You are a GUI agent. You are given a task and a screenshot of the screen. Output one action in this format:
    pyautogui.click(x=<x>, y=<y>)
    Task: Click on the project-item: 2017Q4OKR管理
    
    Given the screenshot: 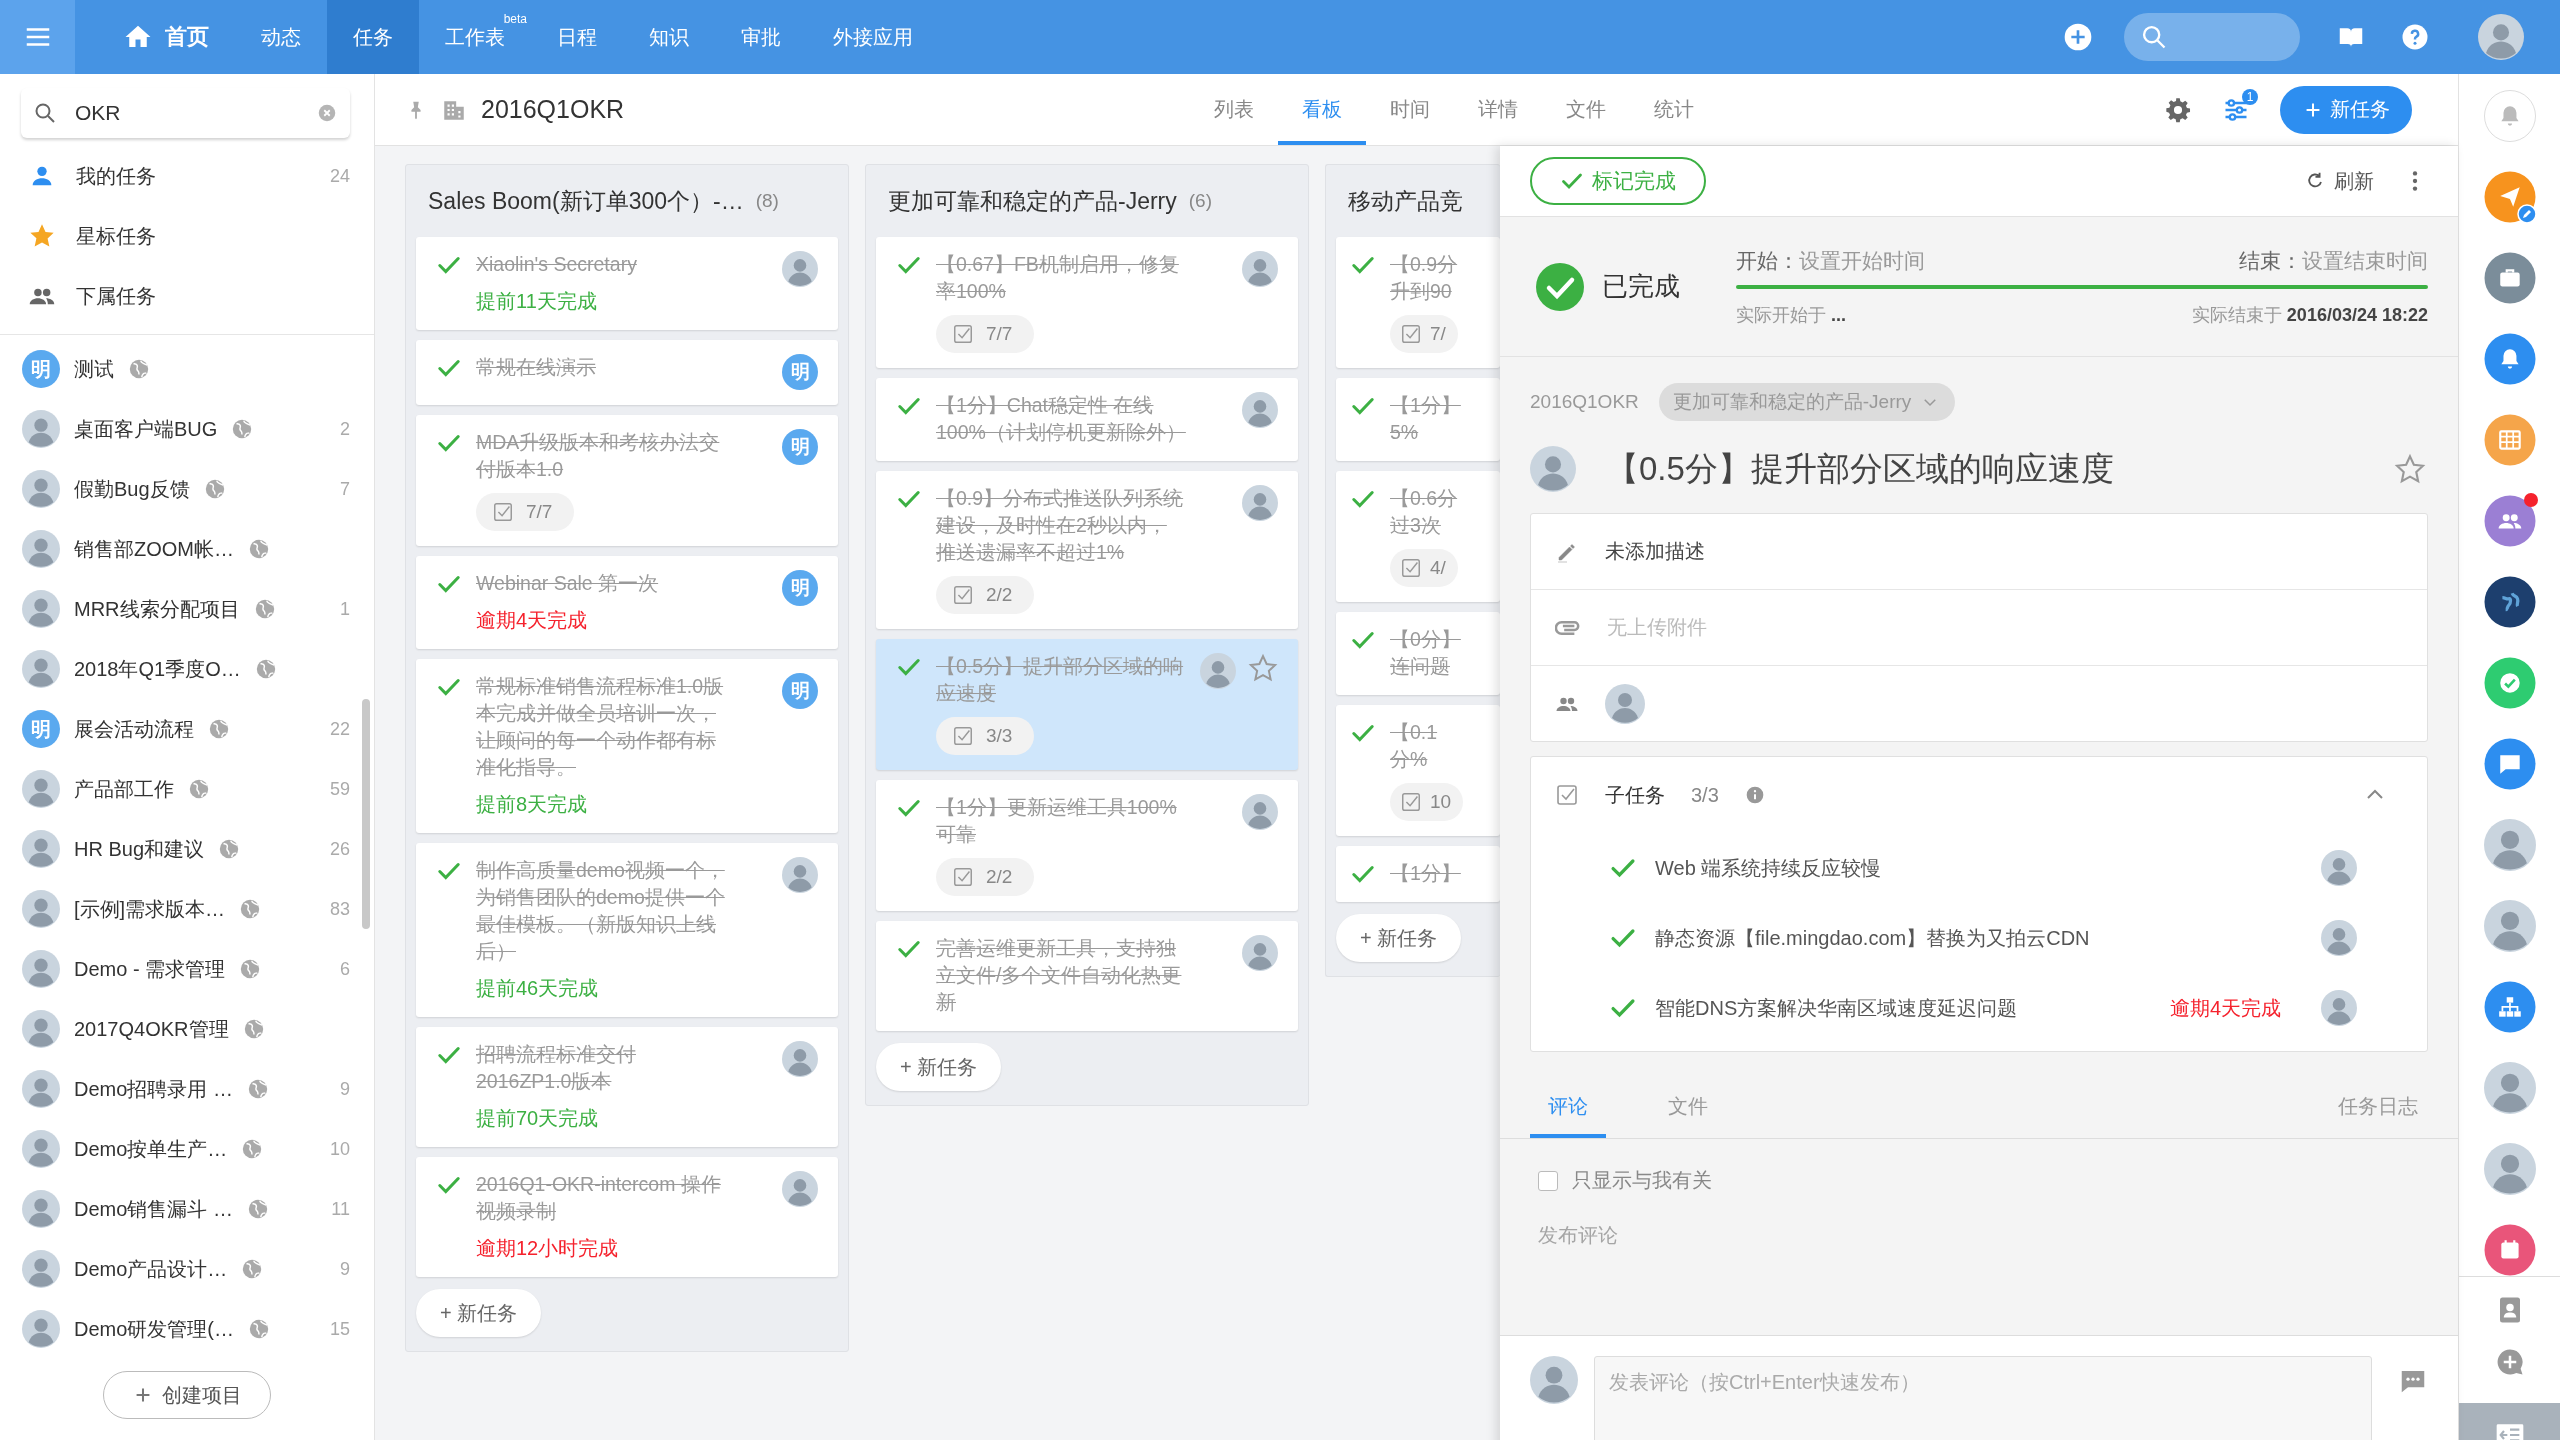 What is the action you would take?
    pyautogui.click(x=187, y=1029)
    